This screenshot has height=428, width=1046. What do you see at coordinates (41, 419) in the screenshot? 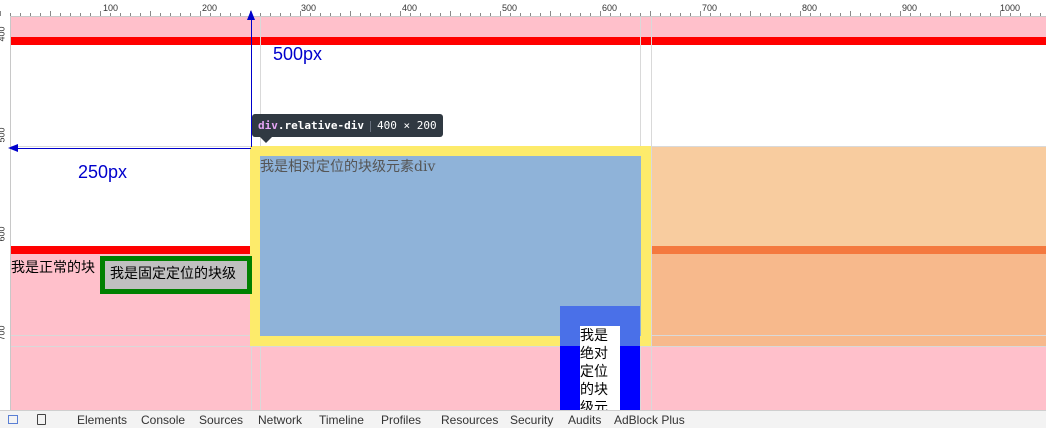
I see `device-mode-icon` at bounding box center [41, 419].